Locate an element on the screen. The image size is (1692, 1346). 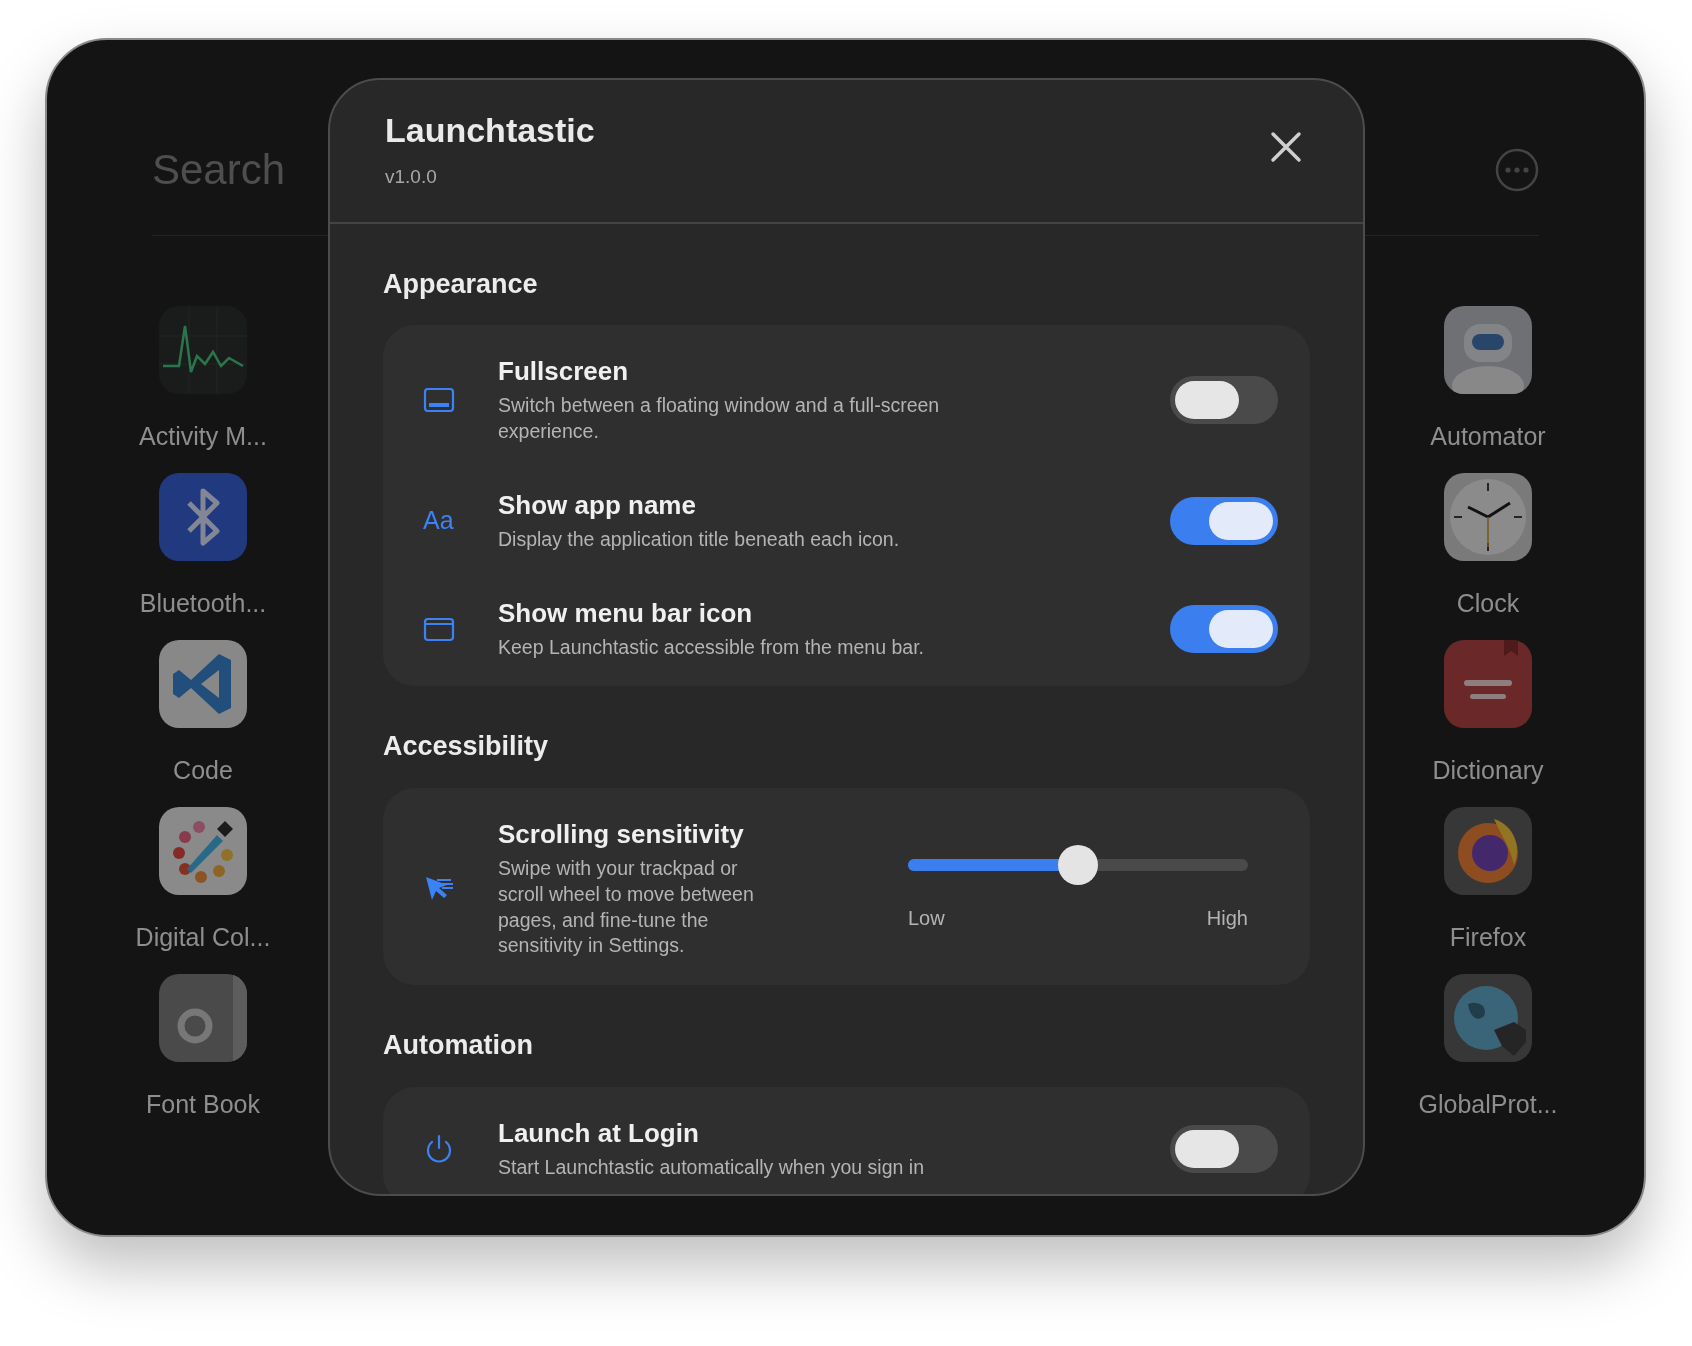
setting-description: Swipe with your trackpad or scroll wheel to move between pages, and fine-tune the sensitivity in Settings. is located at coordinates (626, 907).